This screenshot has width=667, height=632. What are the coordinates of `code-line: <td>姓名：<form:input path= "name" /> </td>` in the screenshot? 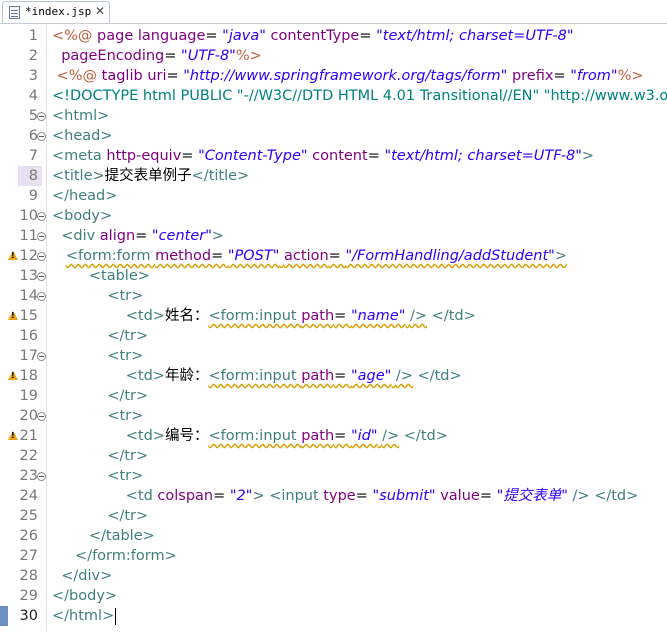 It's located at (300, 316).